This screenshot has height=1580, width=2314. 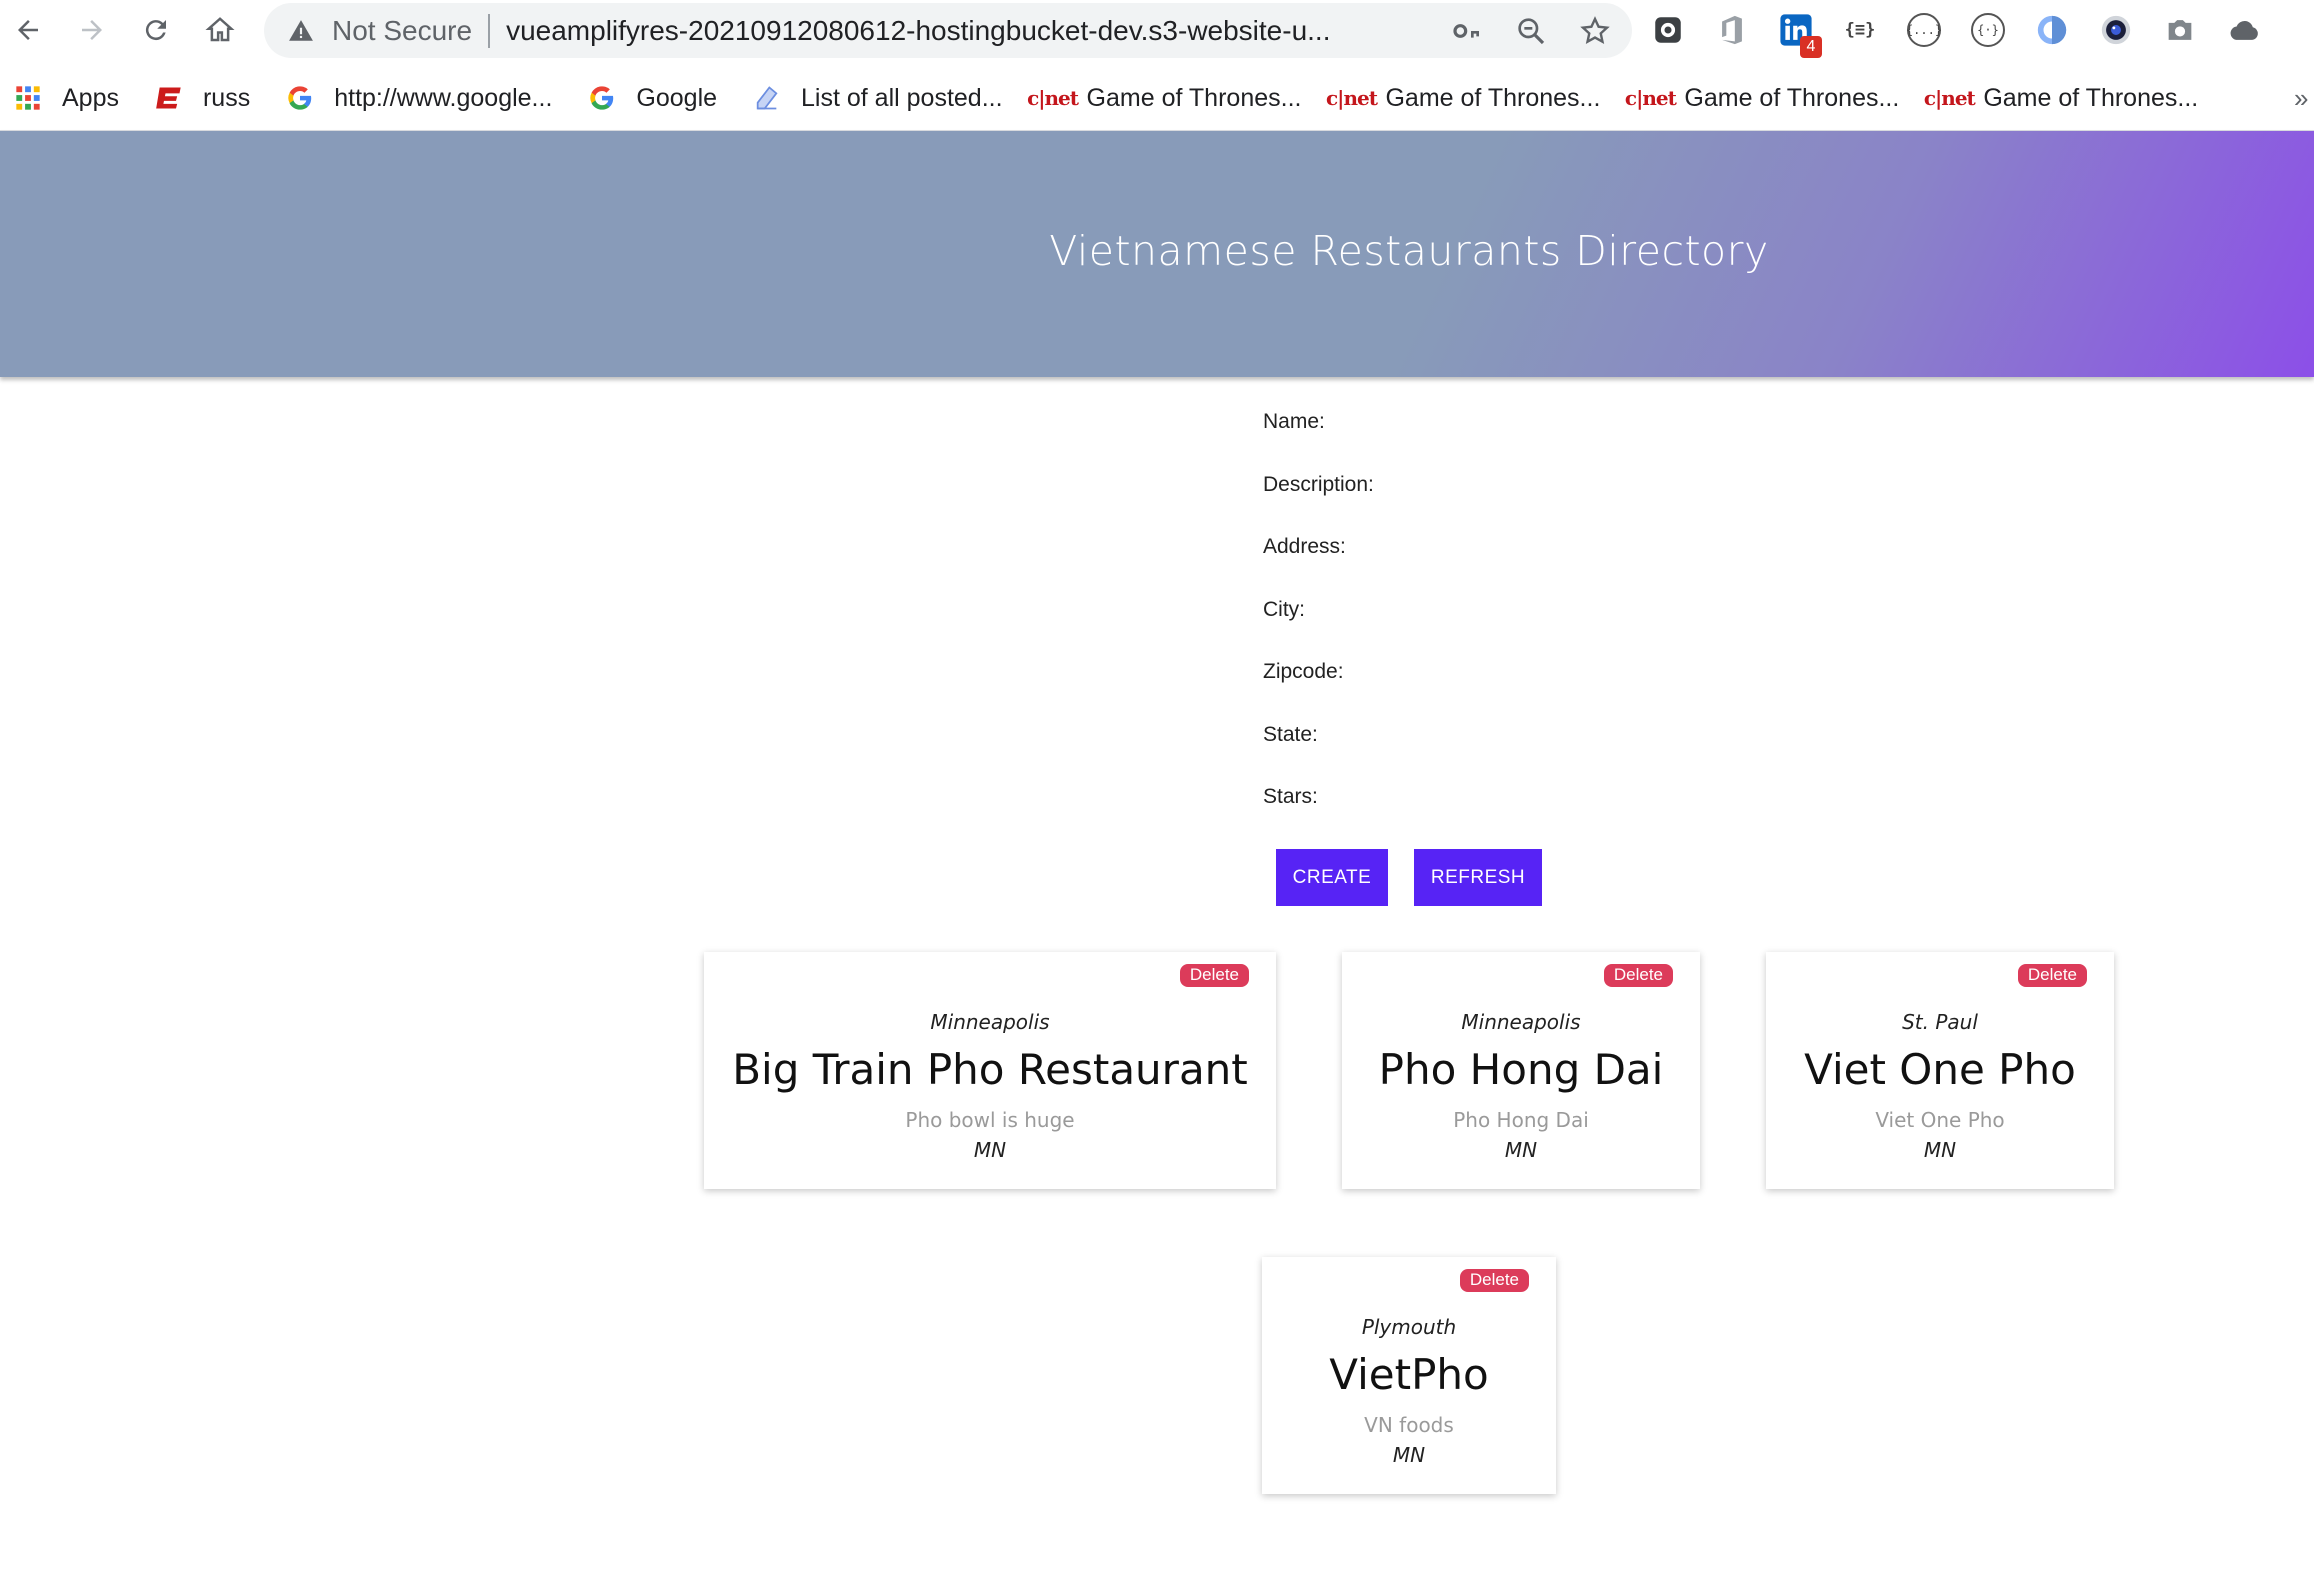 What do you see at coordinates (2244, 30) in the screenshot?
I see `cloud-icon` at bounding box center [2244, 30].